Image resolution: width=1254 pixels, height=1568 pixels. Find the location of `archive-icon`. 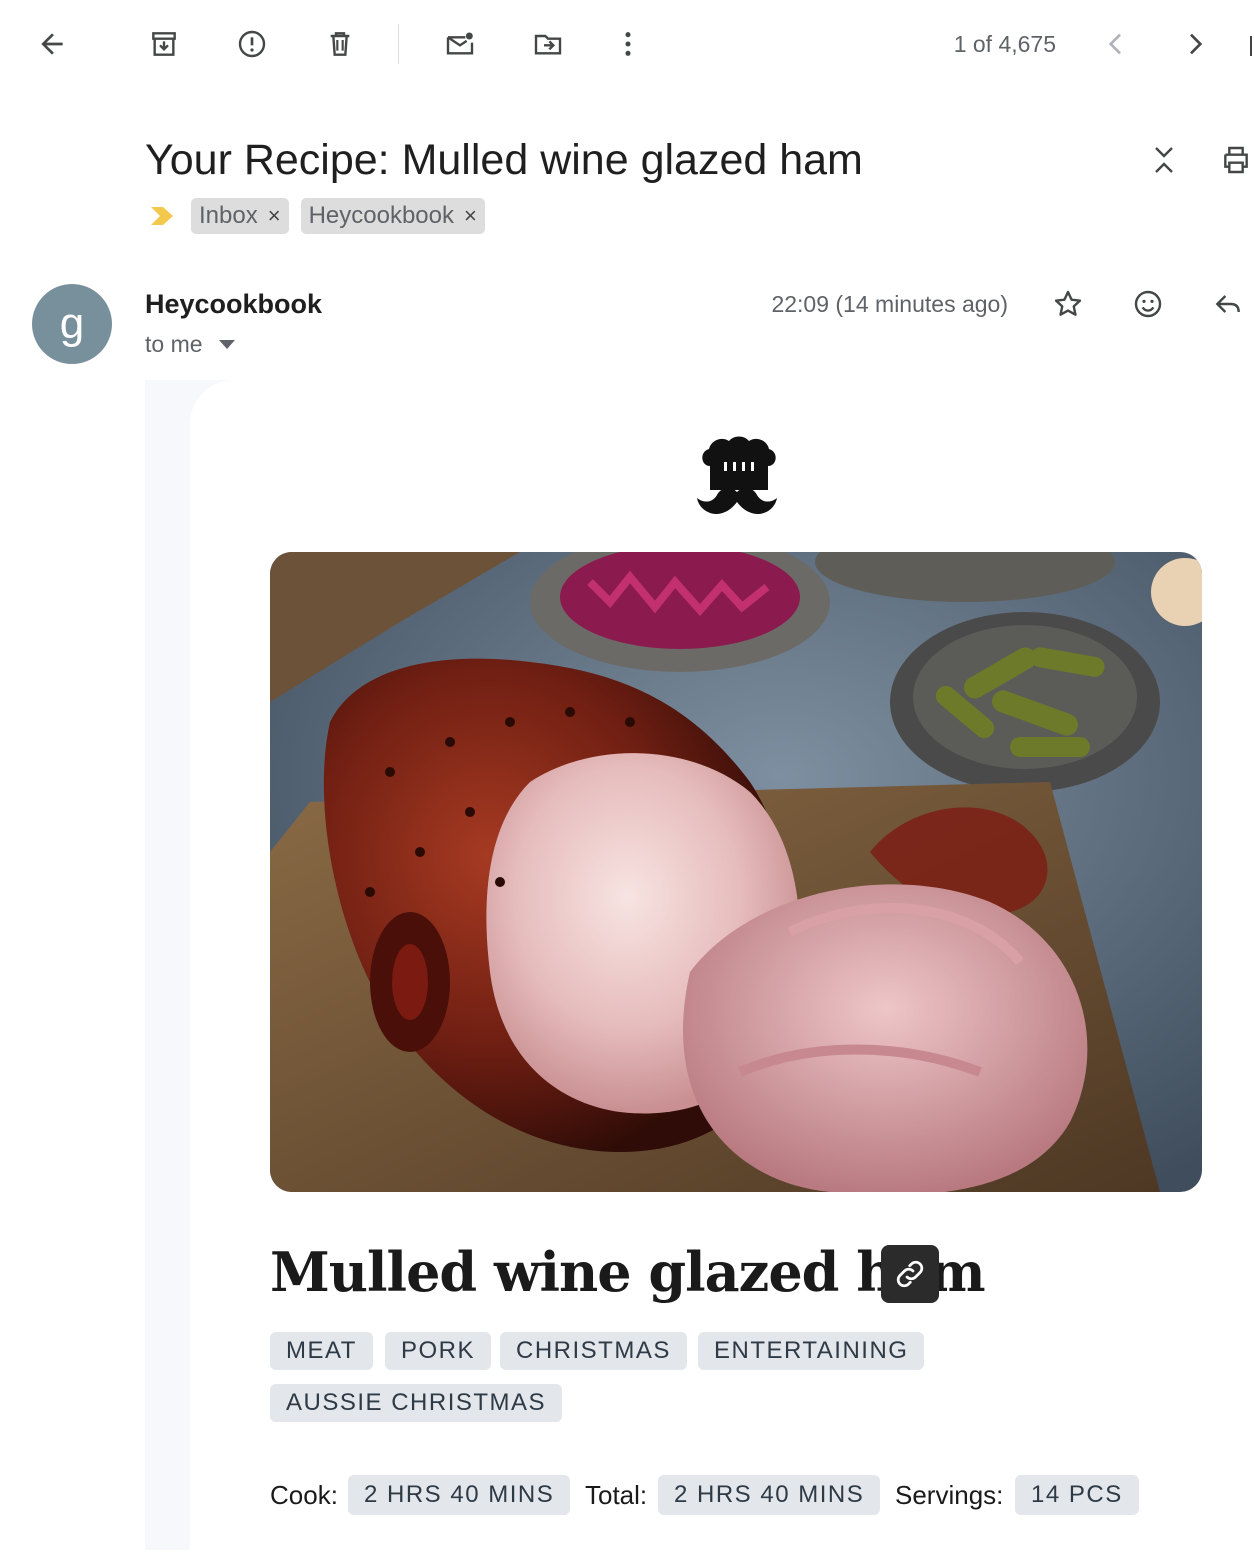

archive-icon is located at coordinates (164, 44).